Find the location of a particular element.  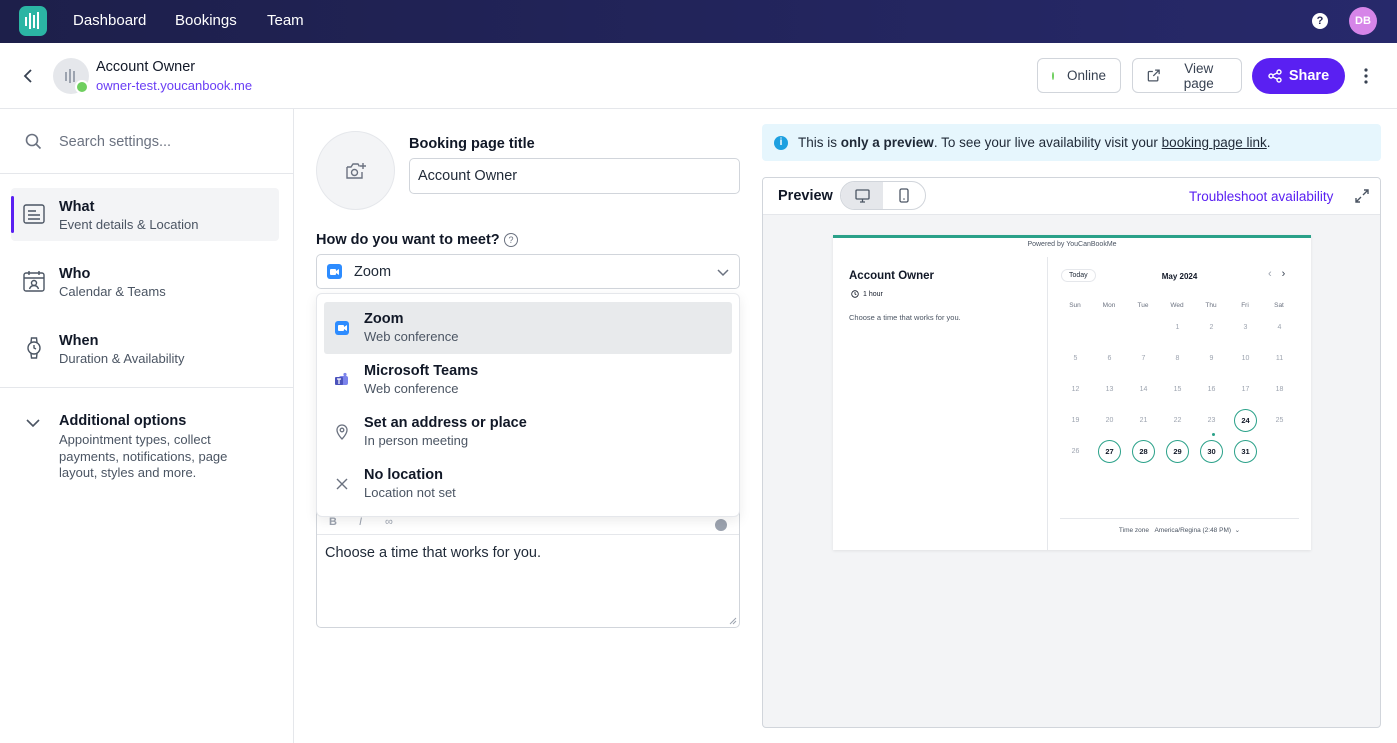

more-options-icon is located at coordinates (1366, 76).